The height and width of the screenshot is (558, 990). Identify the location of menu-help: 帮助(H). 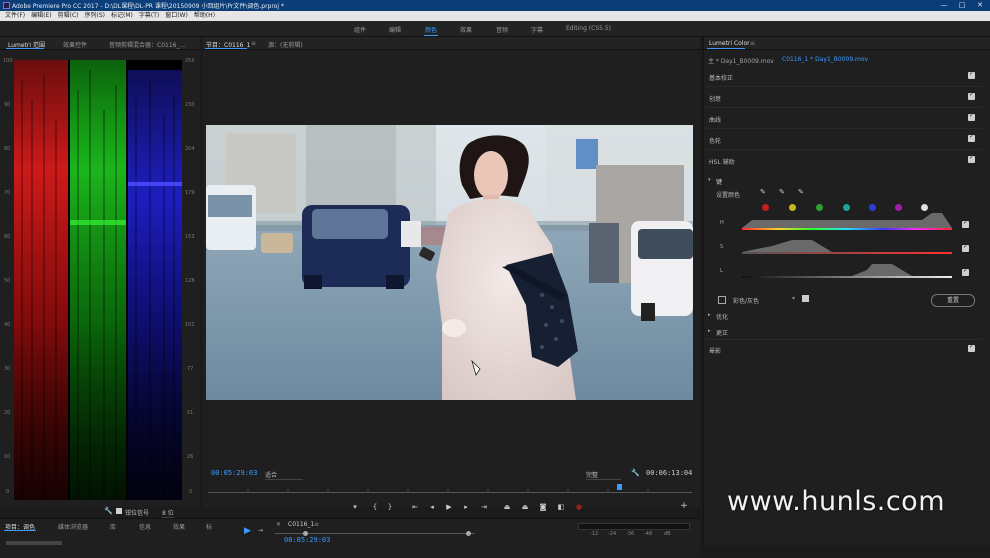
(204, 16).